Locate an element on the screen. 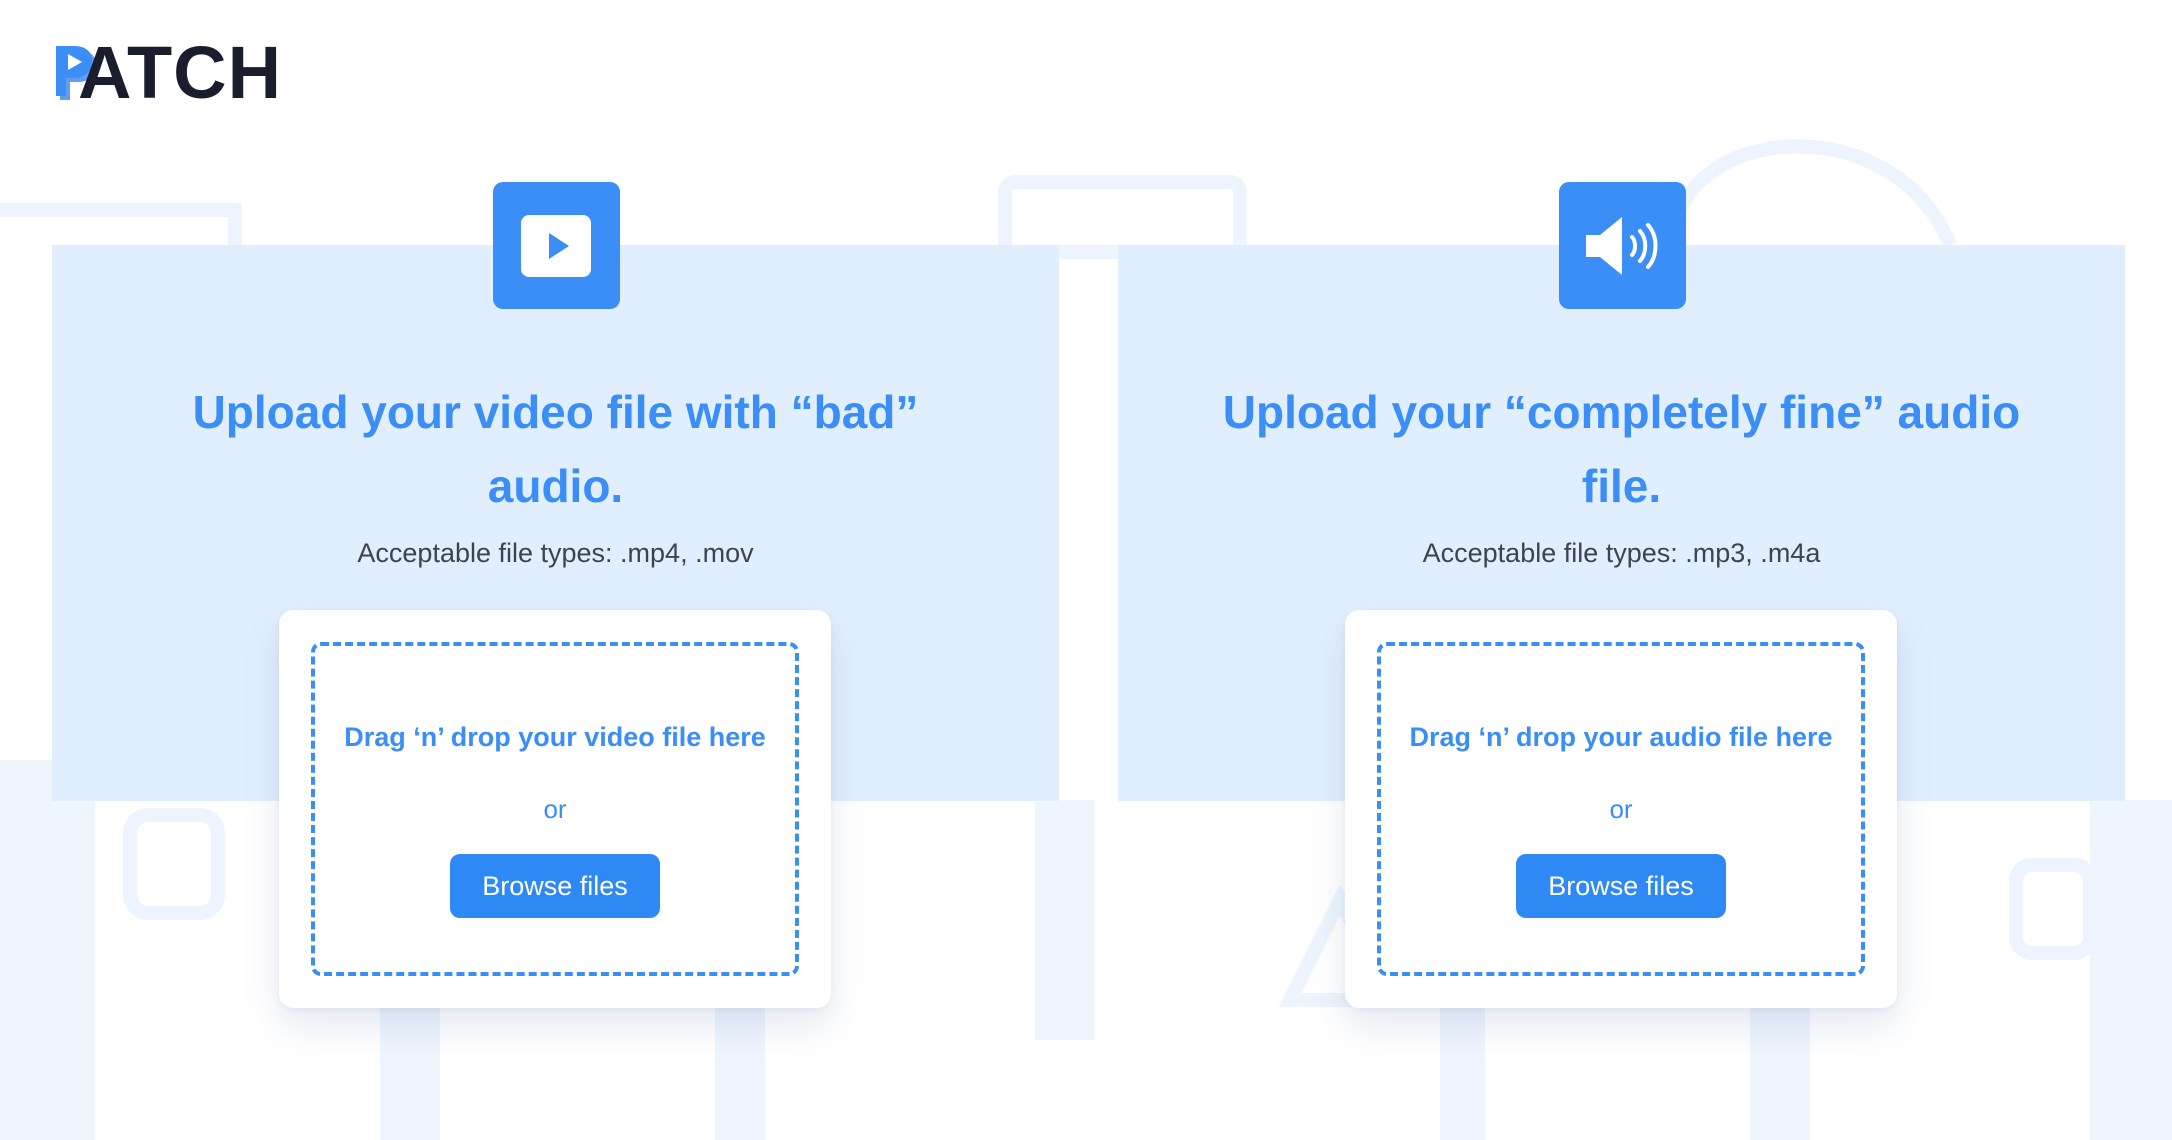  play-icon is located at coordinates (556, 245).